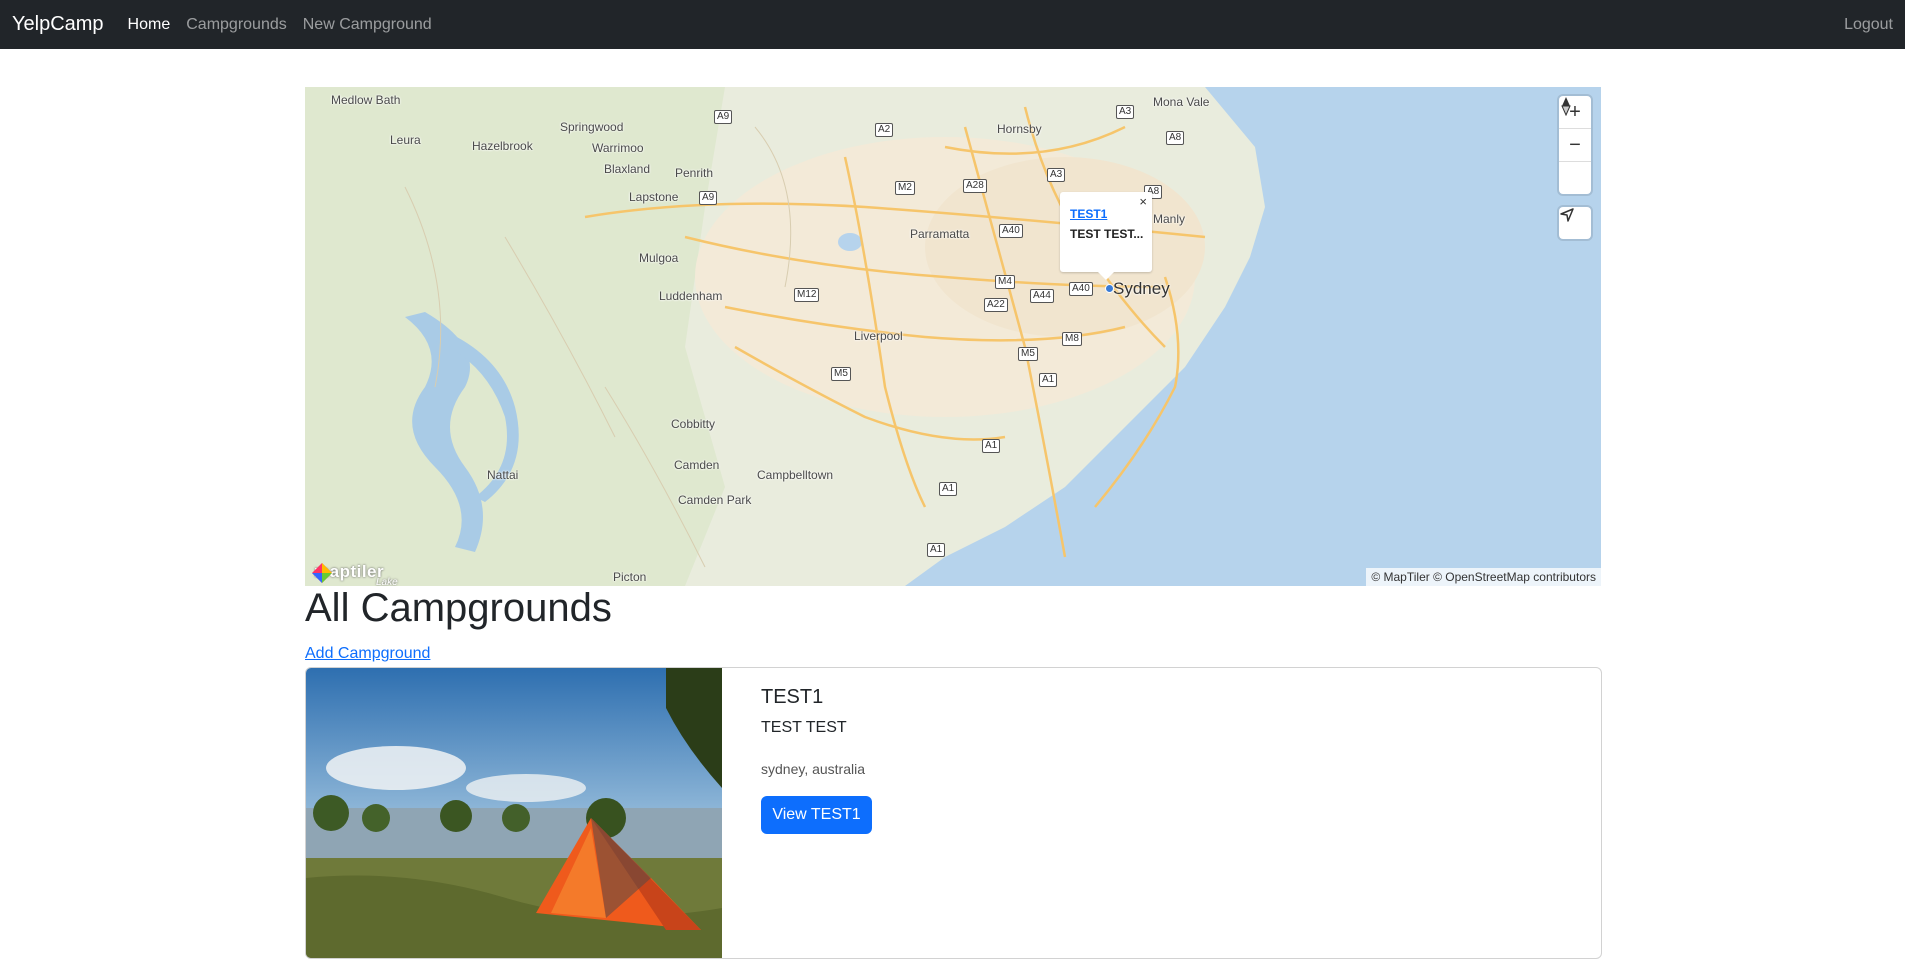 This screenshot has width=1905, height=959. I want to click on brand-logo: YelpCamp, so click(58, 24).